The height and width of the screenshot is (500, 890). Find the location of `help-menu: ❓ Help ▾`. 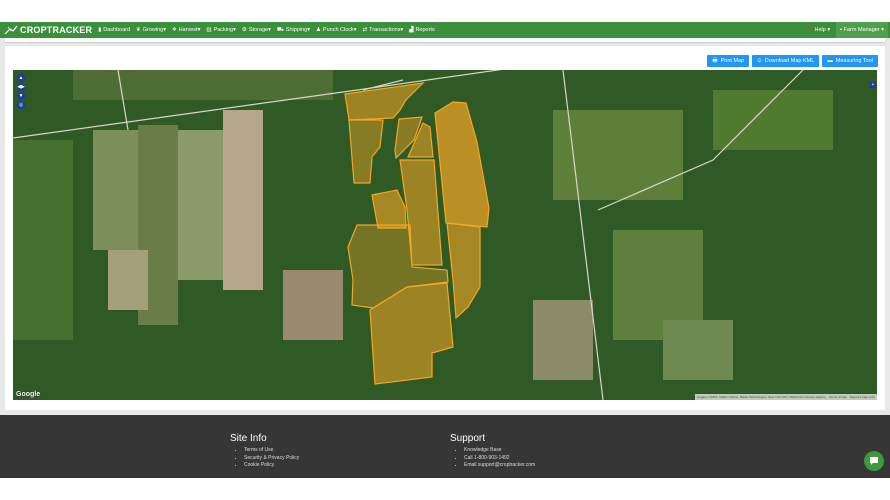

help-menu: ❓ Help ▾ is located at coordinates (818, 30).